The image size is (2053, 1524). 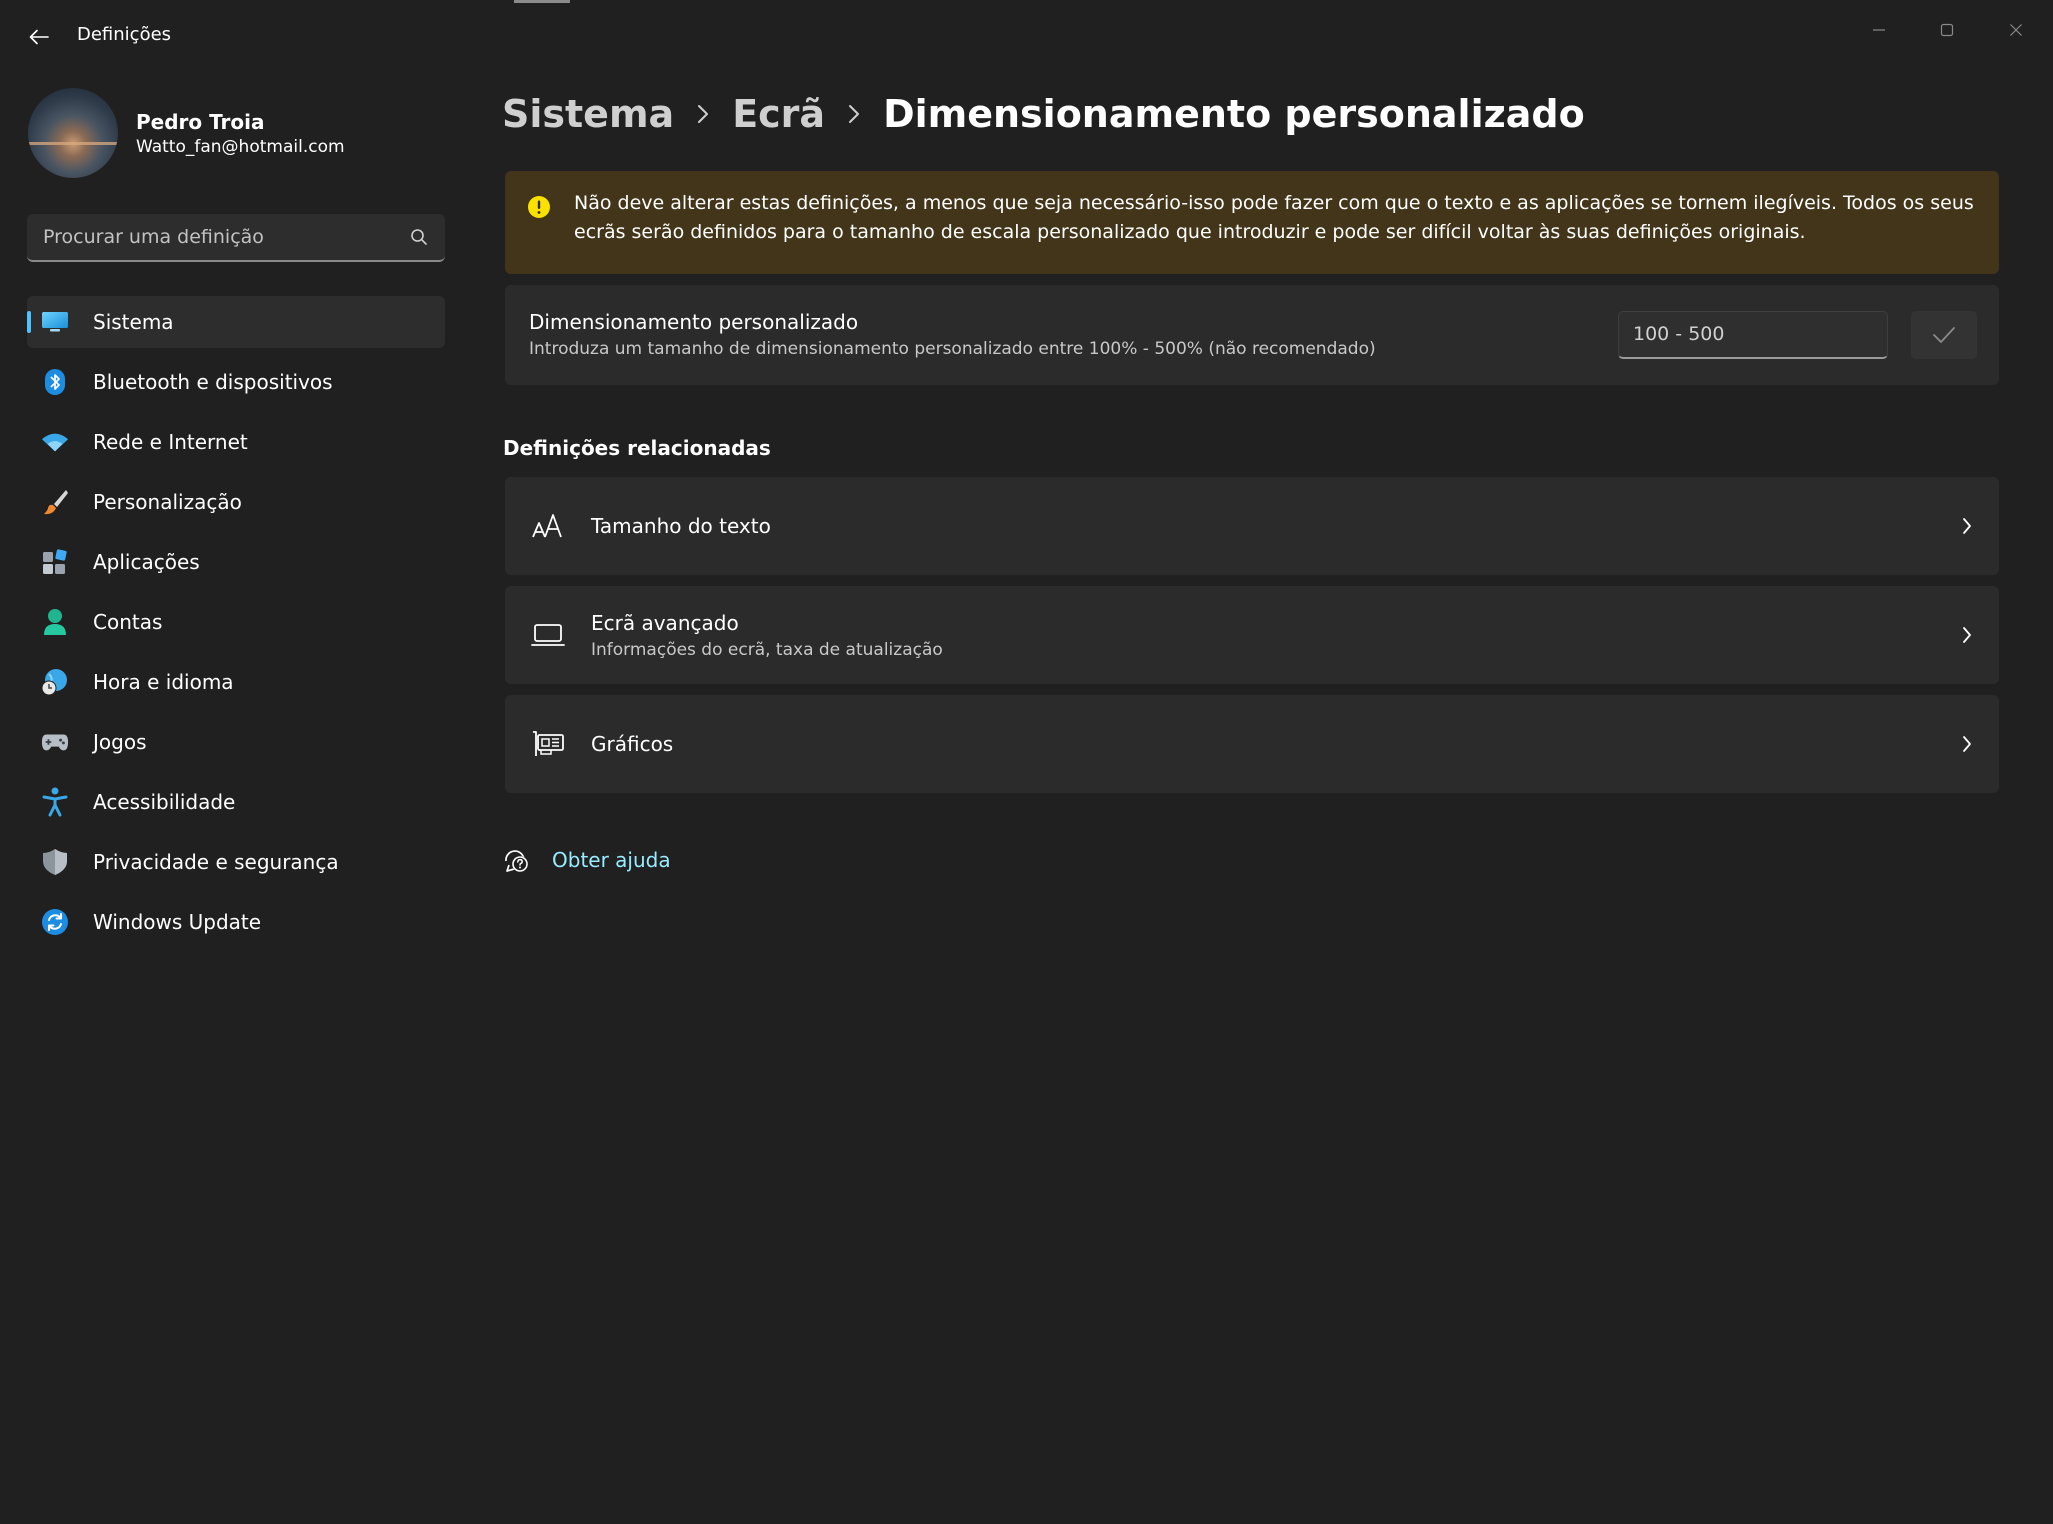 I want to click on maximize-icon, so click(x=1947, y=30).